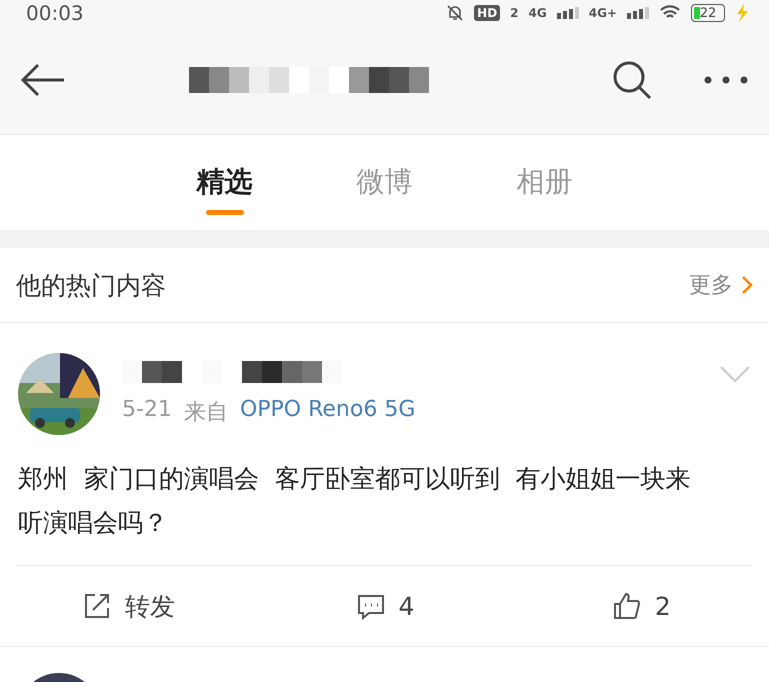 The width and height of the screenshot is (769, 682). Describe the element at coordinates (487, 13) in the screenshot. I see `hd-badge: HD` at that location.